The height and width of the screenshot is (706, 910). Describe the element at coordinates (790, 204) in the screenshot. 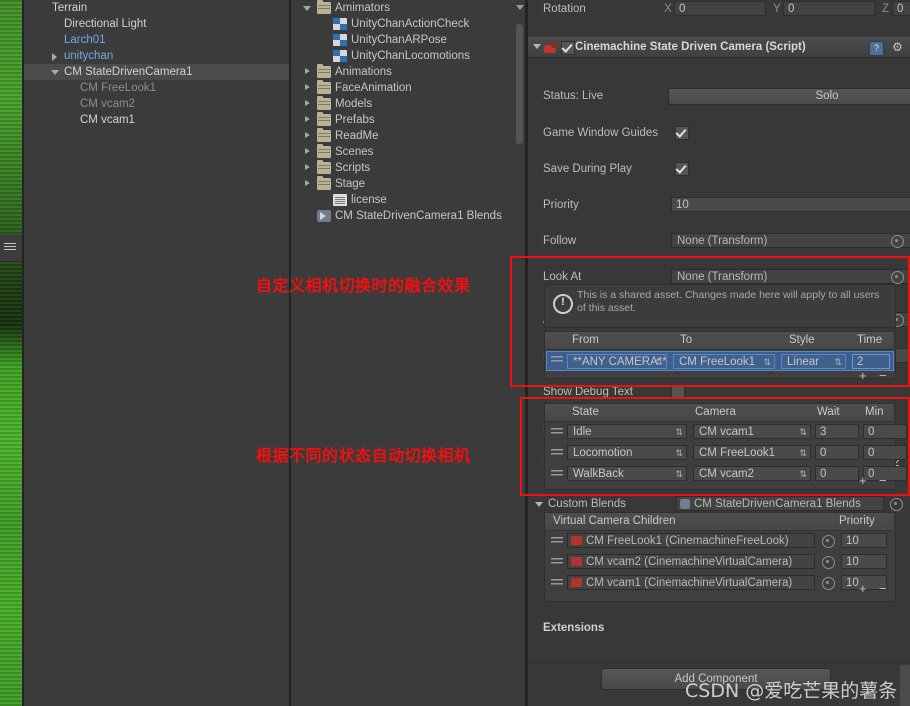

I see `priority-field: 10` at that location.